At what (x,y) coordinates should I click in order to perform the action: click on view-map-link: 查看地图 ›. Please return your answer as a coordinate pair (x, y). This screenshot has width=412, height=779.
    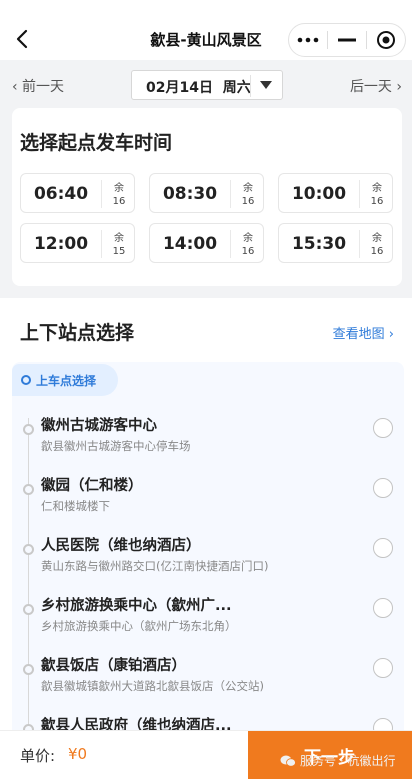
    Looking at the image, I should click on (363, 332).